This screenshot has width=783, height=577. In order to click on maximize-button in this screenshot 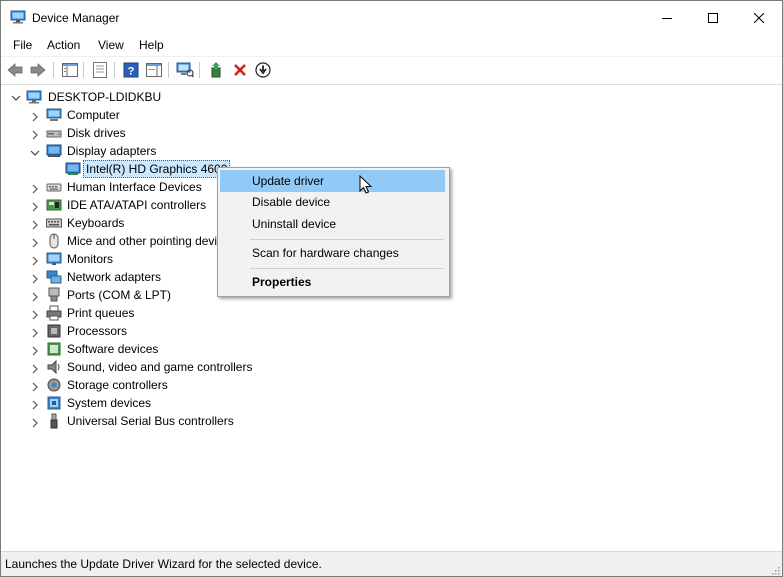, I will do `click(713, 18)`.